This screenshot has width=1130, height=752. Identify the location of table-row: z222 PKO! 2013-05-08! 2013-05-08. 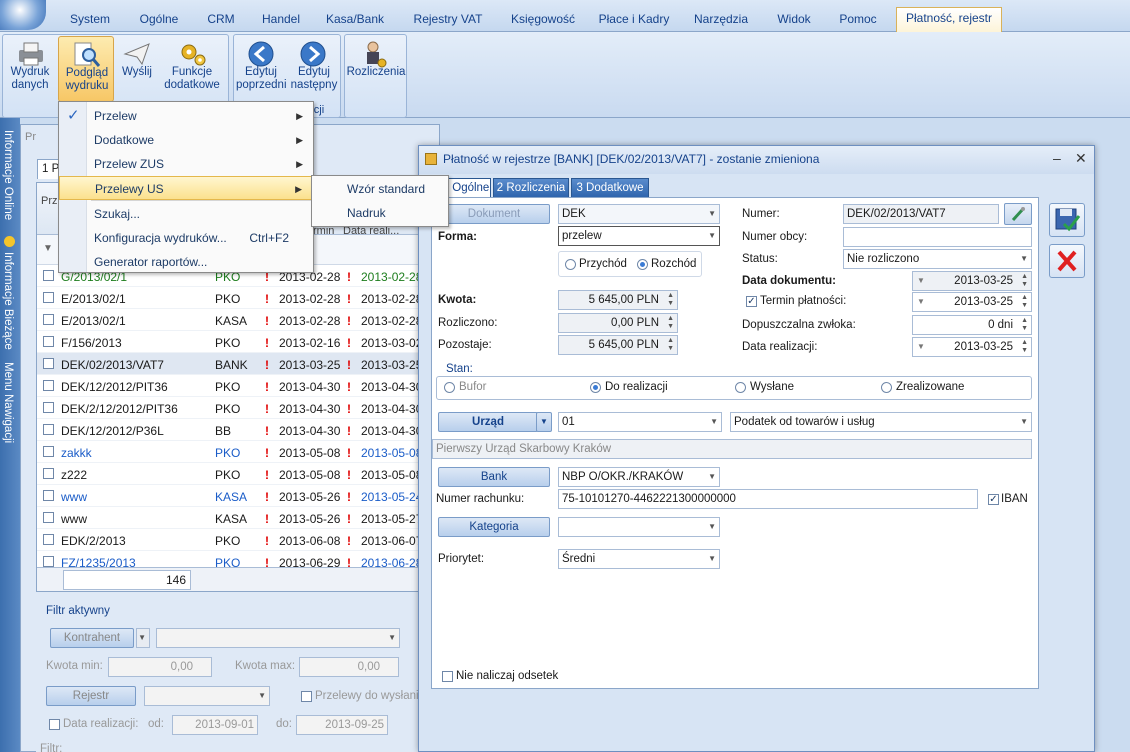
(229, 474).